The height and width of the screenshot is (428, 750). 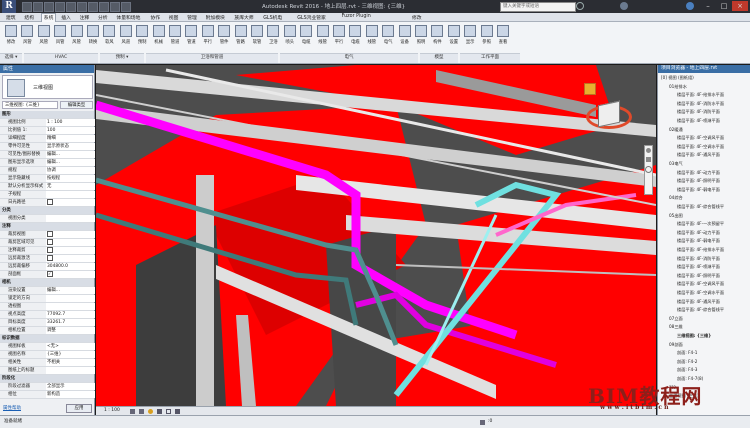 What do you see at coordinates (724, 6) in the screenshot?
I see `maximize-button: □` at bounding box center [724, 6].